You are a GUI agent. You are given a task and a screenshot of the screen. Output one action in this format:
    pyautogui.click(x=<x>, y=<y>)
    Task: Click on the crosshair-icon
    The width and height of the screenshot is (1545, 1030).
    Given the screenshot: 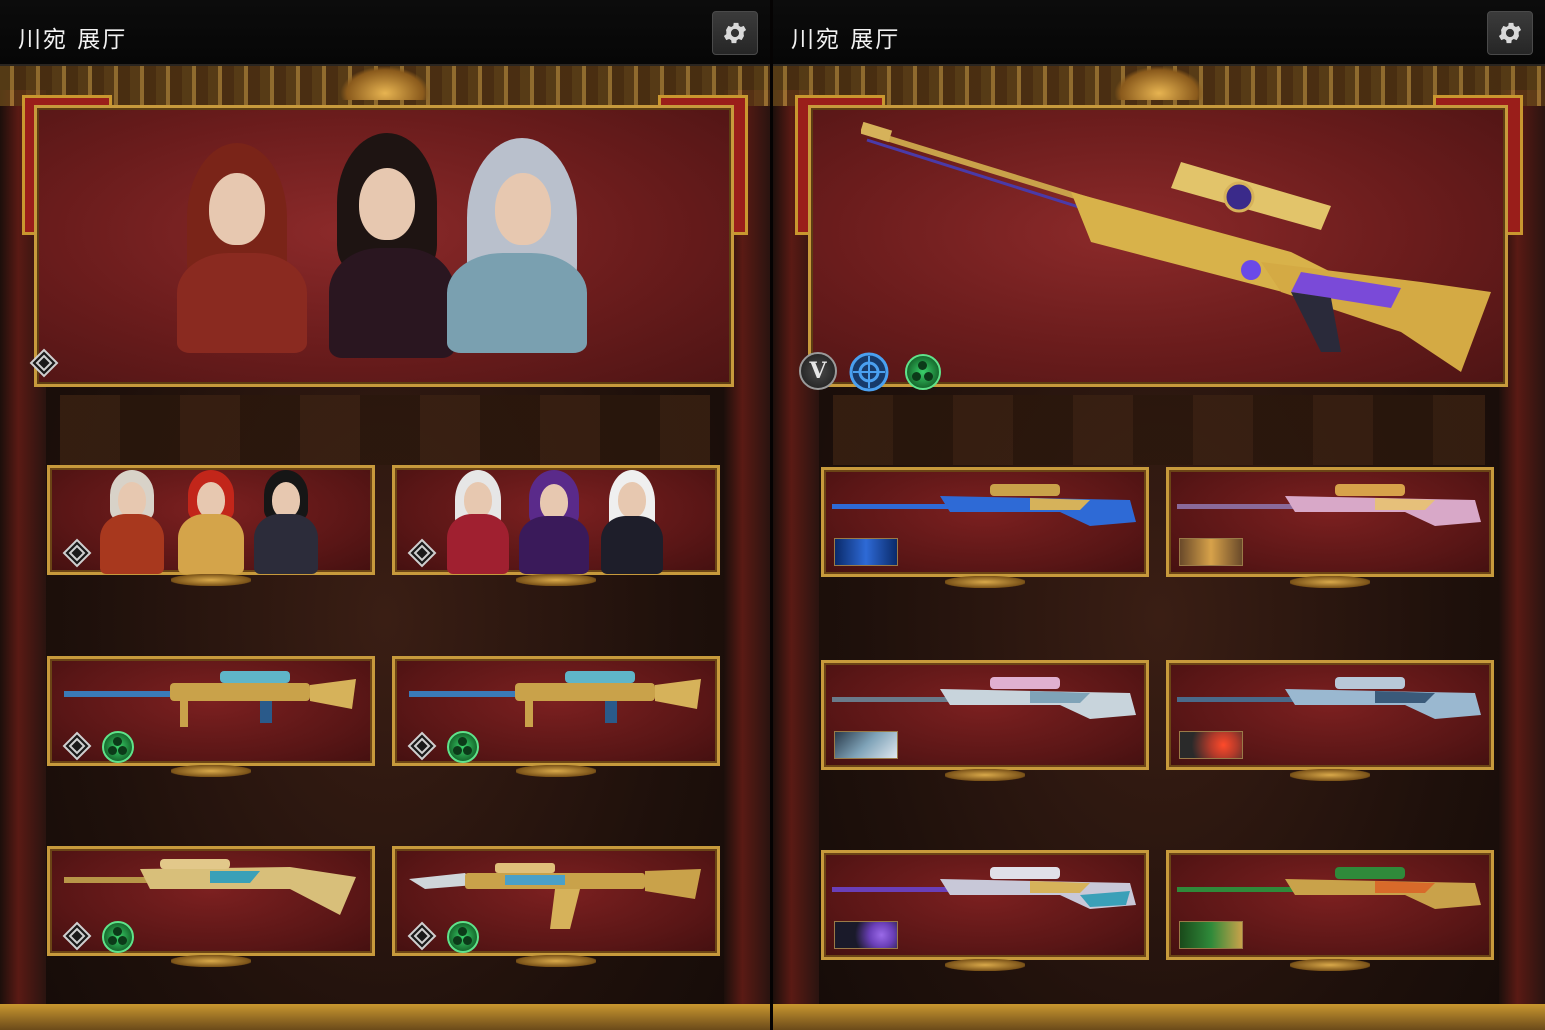 What is the action you would take?
    pyautogui.click(x=869, y=372)
    